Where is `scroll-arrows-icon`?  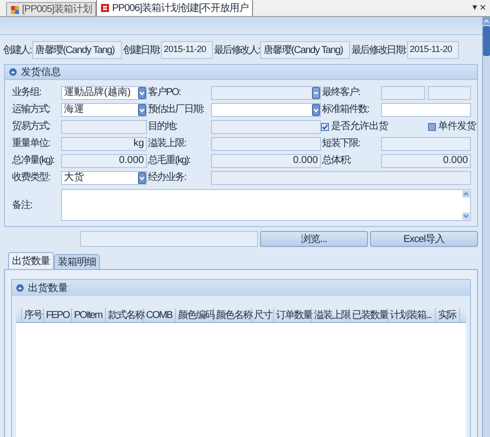
scroll-arrows-icon is located at coordinates (466, 205).